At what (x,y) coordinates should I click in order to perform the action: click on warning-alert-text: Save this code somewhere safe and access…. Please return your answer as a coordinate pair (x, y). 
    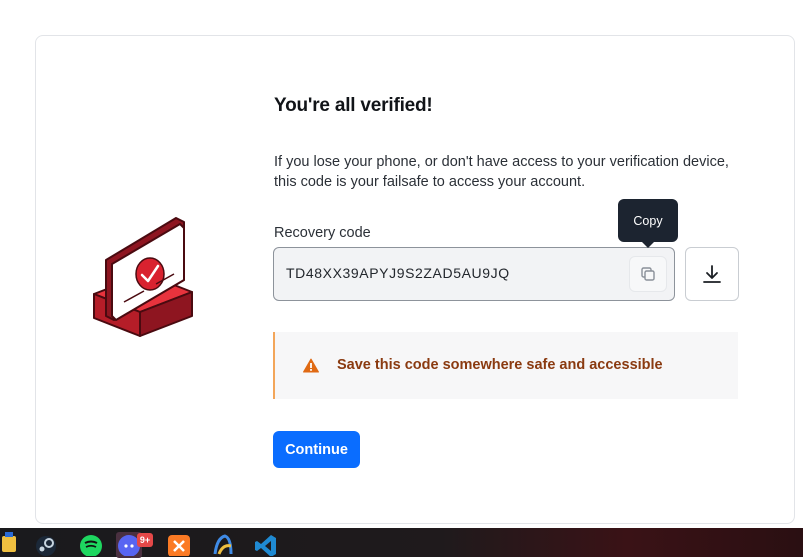
    Looking at the image, I should click on (500, 365).